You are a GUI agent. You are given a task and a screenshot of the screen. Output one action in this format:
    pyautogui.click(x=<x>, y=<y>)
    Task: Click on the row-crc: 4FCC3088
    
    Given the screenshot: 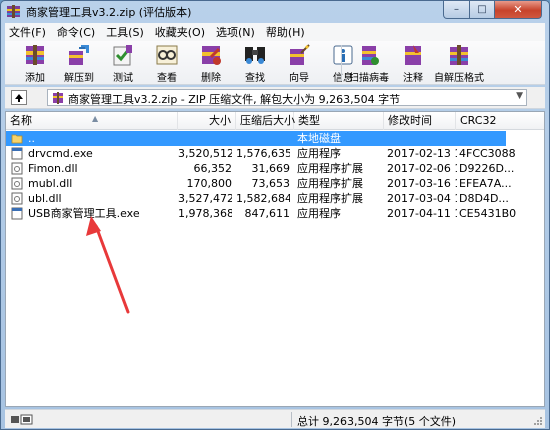 What is the action you would take?
    pyautogui.click(x=487, y=153)
    